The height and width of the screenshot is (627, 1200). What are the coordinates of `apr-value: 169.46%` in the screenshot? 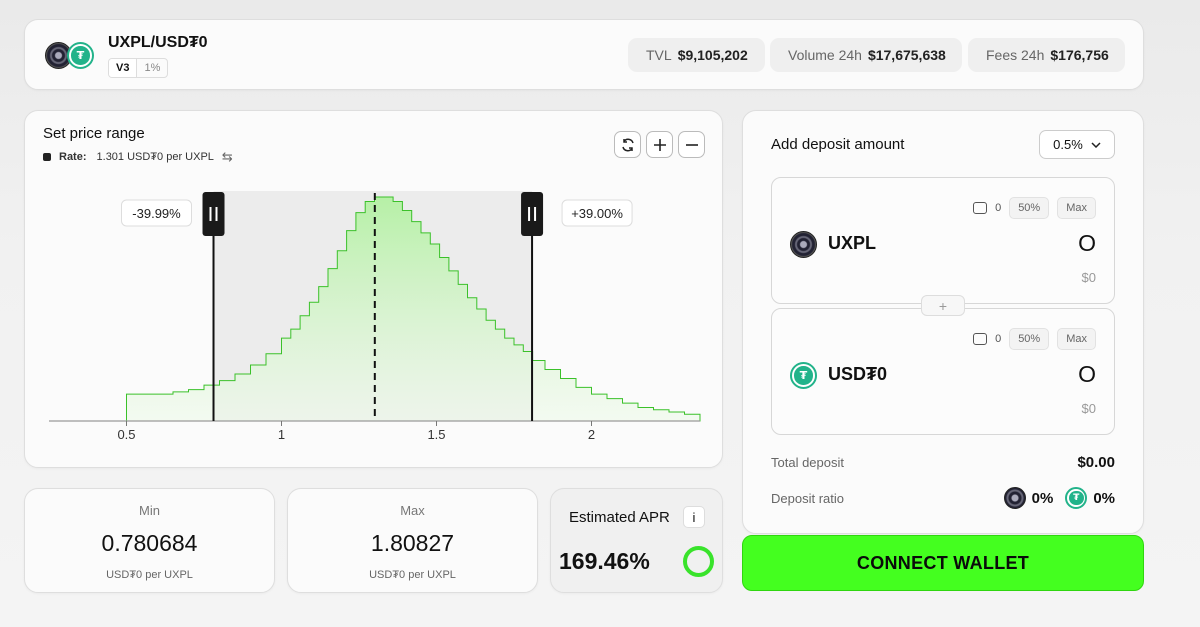 It's located at (604, 561).